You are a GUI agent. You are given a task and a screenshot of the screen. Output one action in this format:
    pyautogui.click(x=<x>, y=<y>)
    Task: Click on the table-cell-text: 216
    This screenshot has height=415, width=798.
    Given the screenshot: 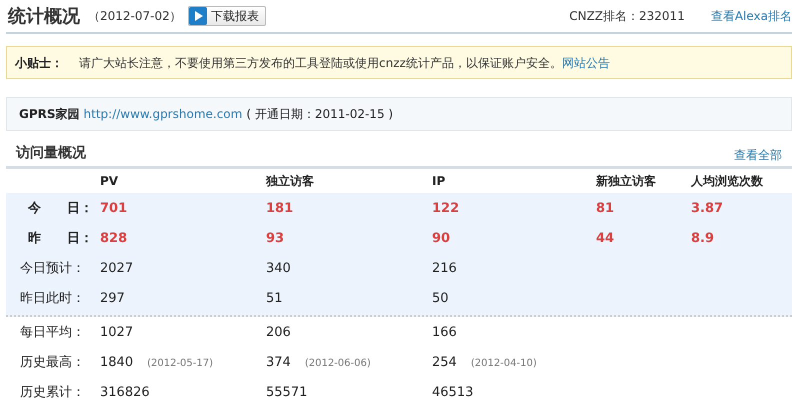 What is the action you would take?
    pyautogui.click(x=444, y=269)
    